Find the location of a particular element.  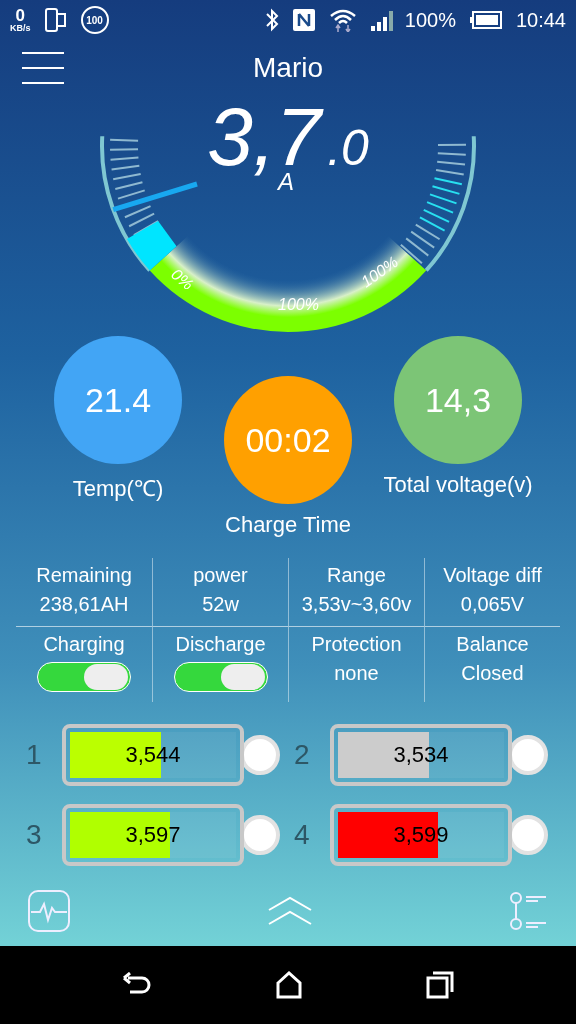

speed-unit: KB/s is located at coordinates (20, 28).